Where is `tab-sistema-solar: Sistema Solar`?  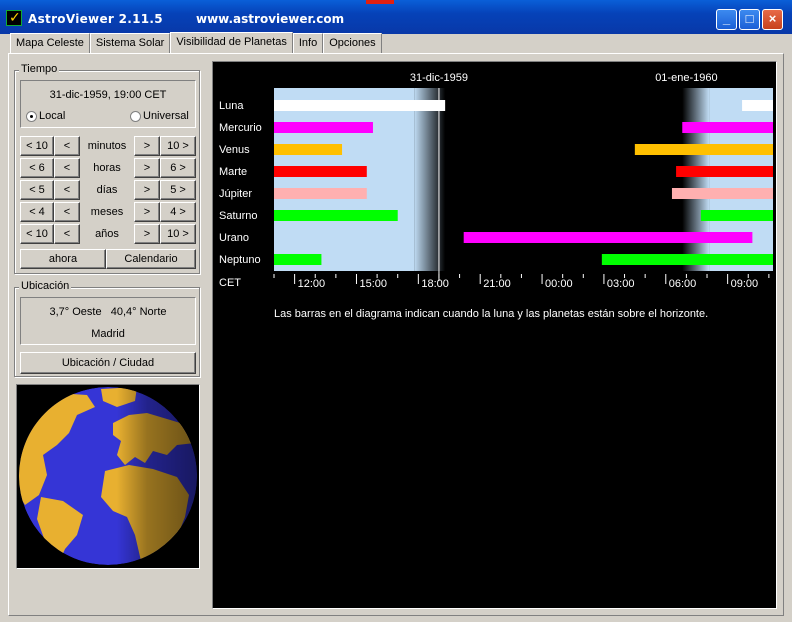
tab-sistema-solar: Sistema Solar is located at coordinates (130, 43).